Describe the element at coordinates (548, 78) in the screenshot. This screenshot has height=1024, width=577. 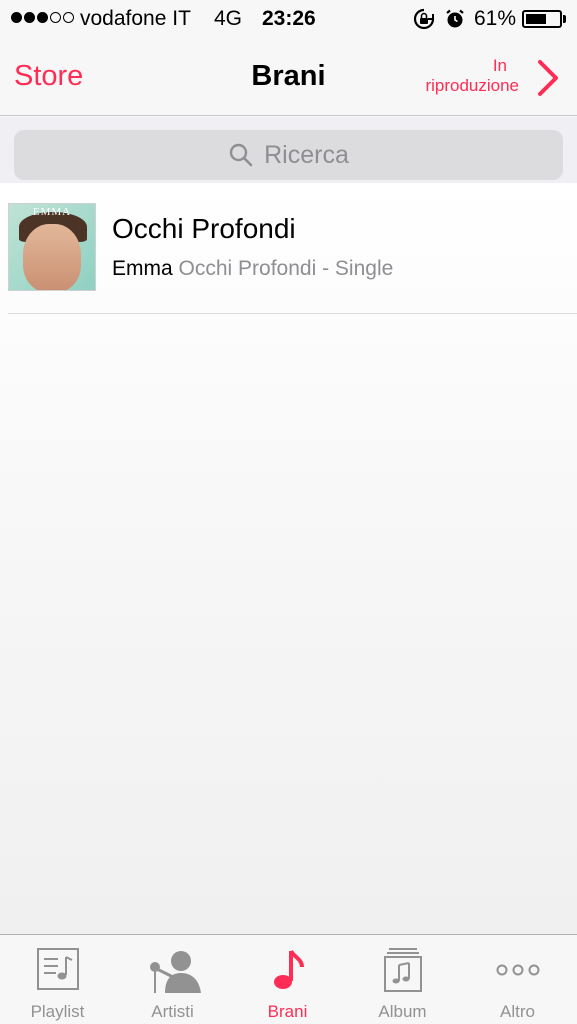
I see `chevron-right-icon` at that location.